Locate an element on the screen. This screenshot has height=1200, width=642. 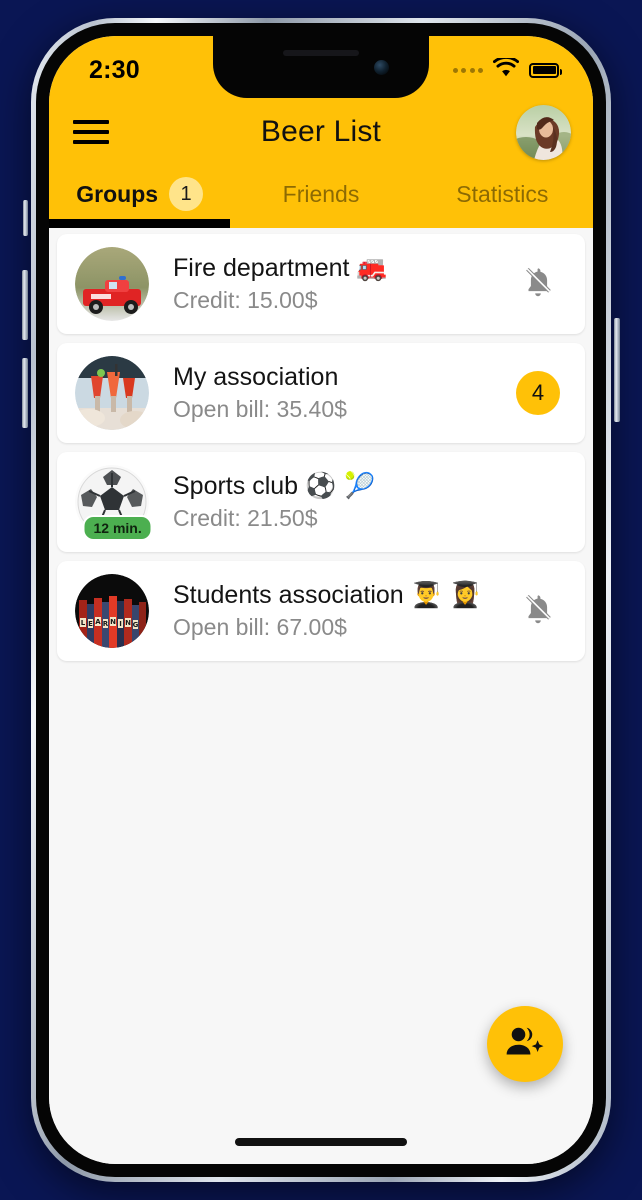
avatar is located at coordinates (543, 132).